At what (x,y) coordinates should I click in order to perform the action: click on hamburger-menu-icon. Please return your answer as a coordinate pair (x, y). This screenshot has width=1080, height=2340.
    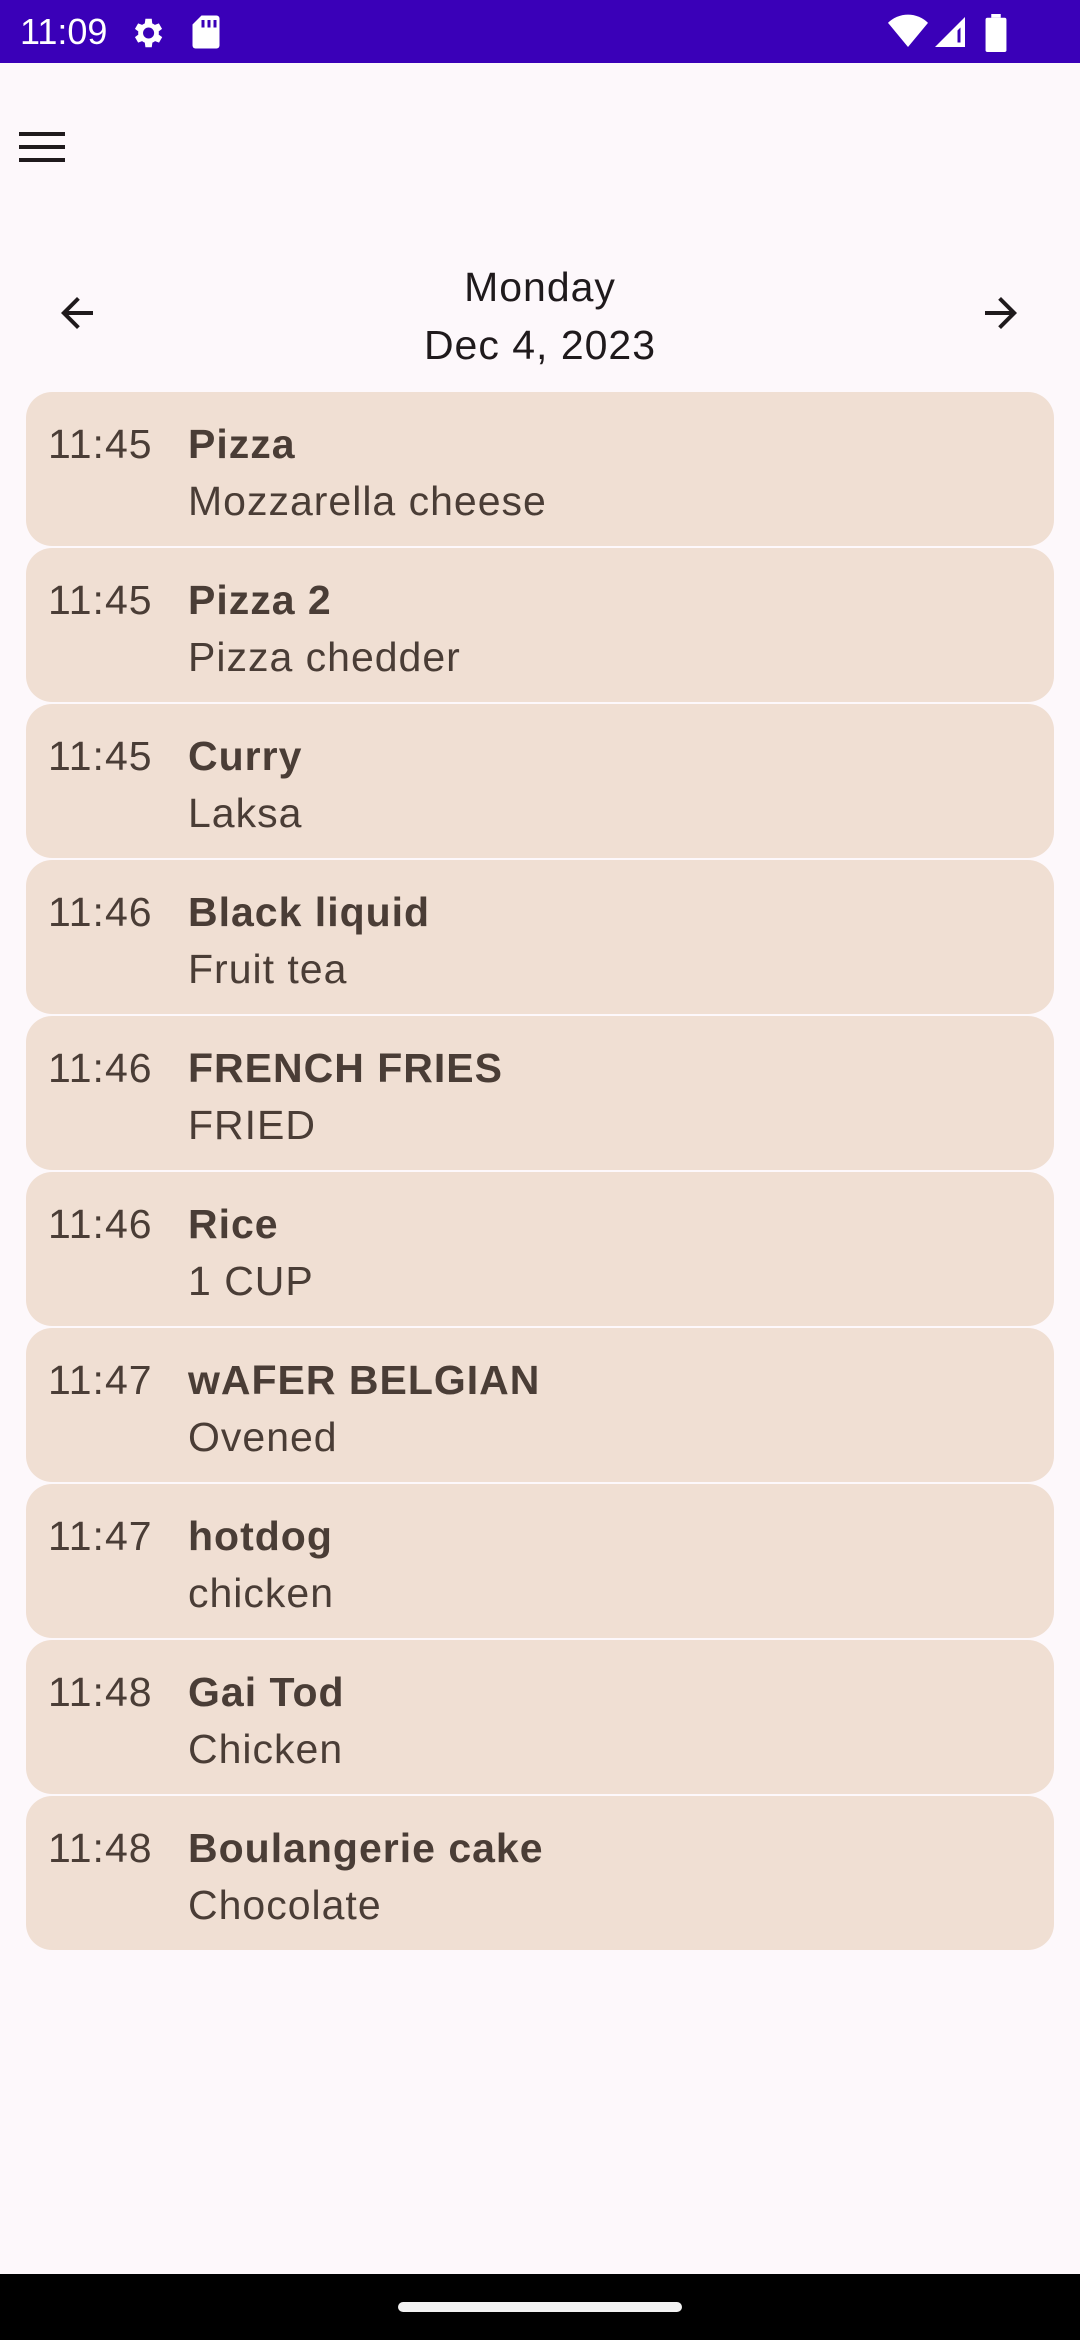
    Looking at the image, I should click on (42, 147).